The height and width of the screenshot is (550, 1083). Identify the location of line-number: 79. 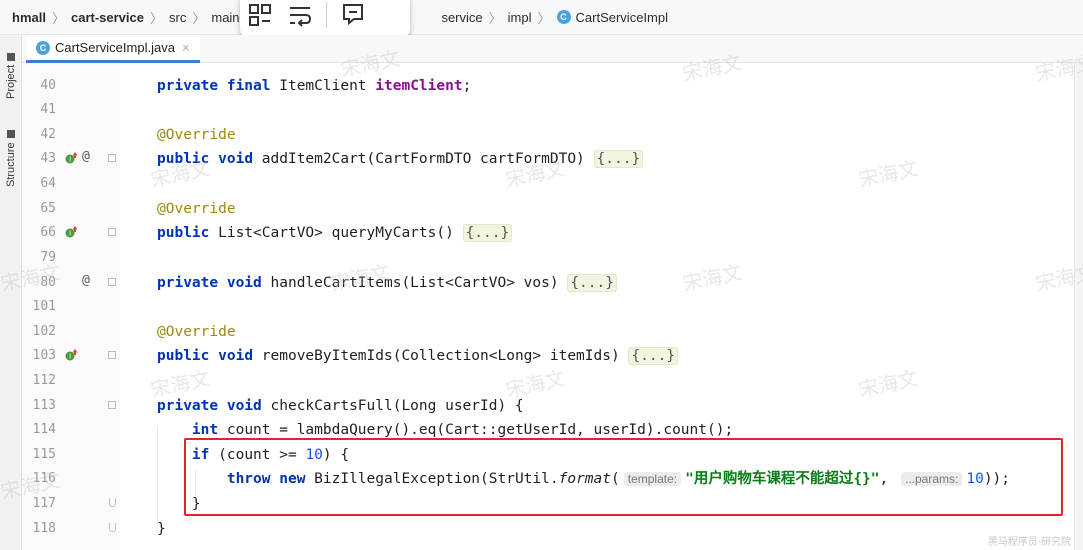
(48, 257).